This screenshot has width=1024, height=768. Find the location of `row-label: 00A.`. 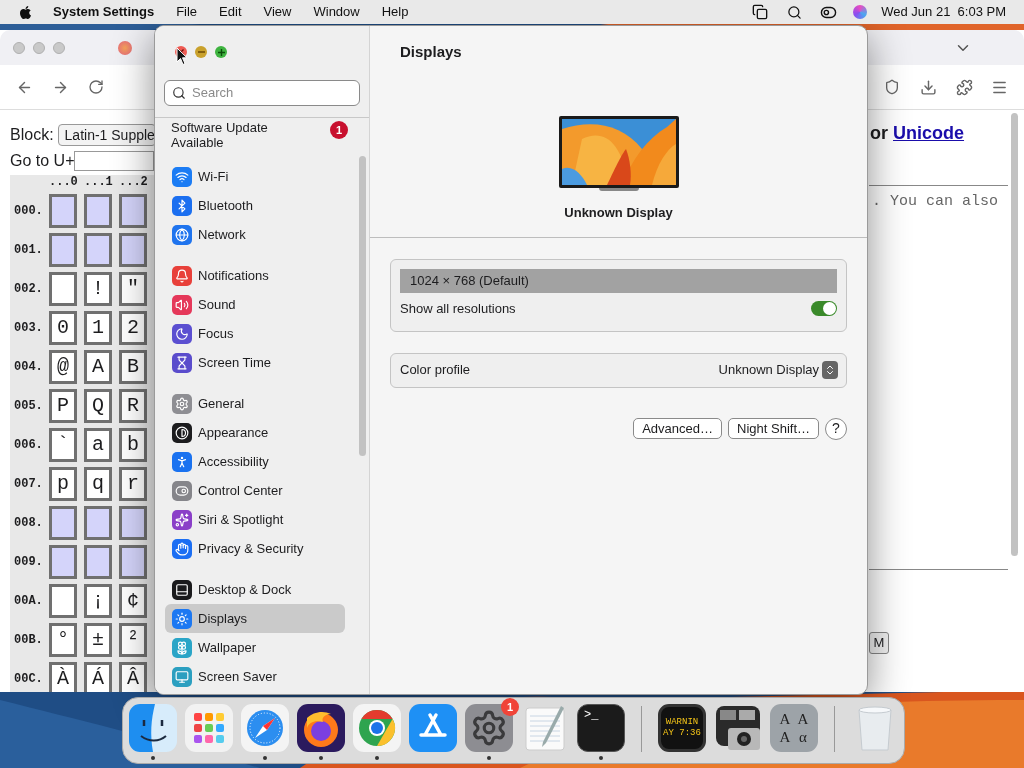

row-label: 00A. is located at coordinates (28, 601).